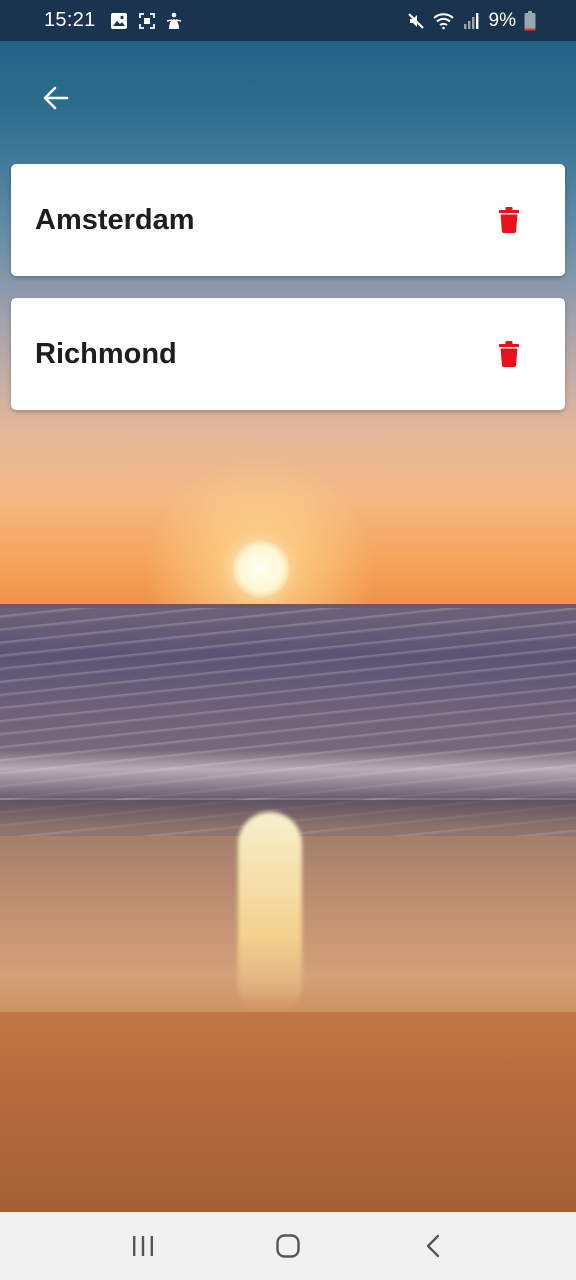 The width and height of the screenshot is (576, 1280). Describe the element at coordinates (174, 21) in the screenshot. I see `accessibility-icon` at that location.